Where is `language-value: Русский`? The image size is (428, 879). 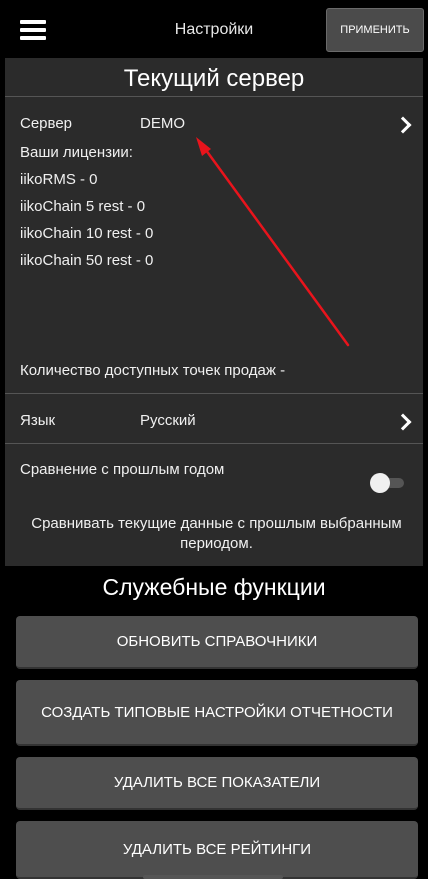 language-value: Русский is located at coordinates (168, 420).